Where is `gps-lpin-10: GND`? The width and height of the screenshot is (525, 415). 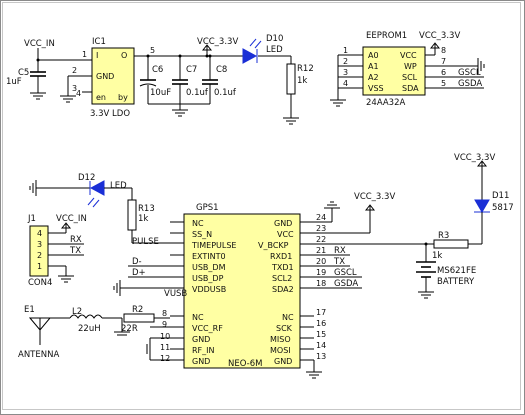 gps-lpin-10: GND is located at coordinates (201, 339).